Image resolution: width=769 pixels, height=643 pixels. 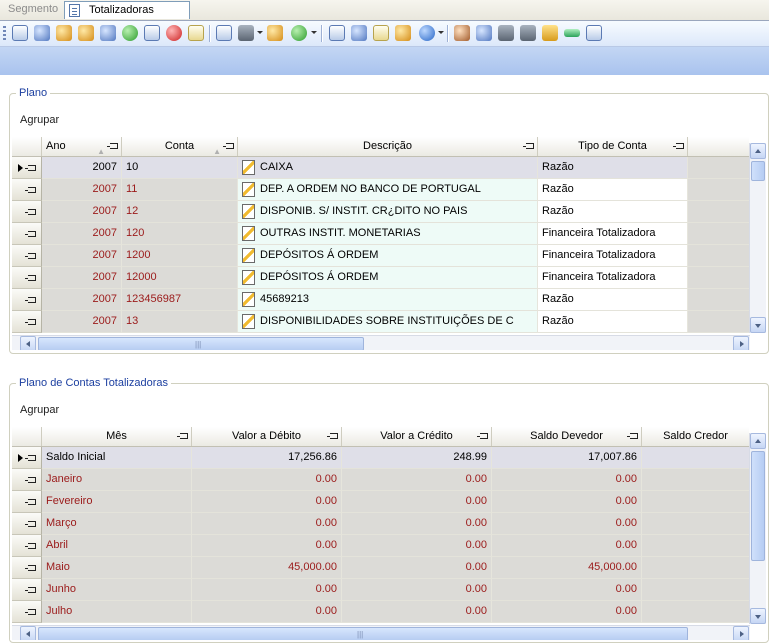 I want to click on user-filter-icon, so click(x=275, y=33).